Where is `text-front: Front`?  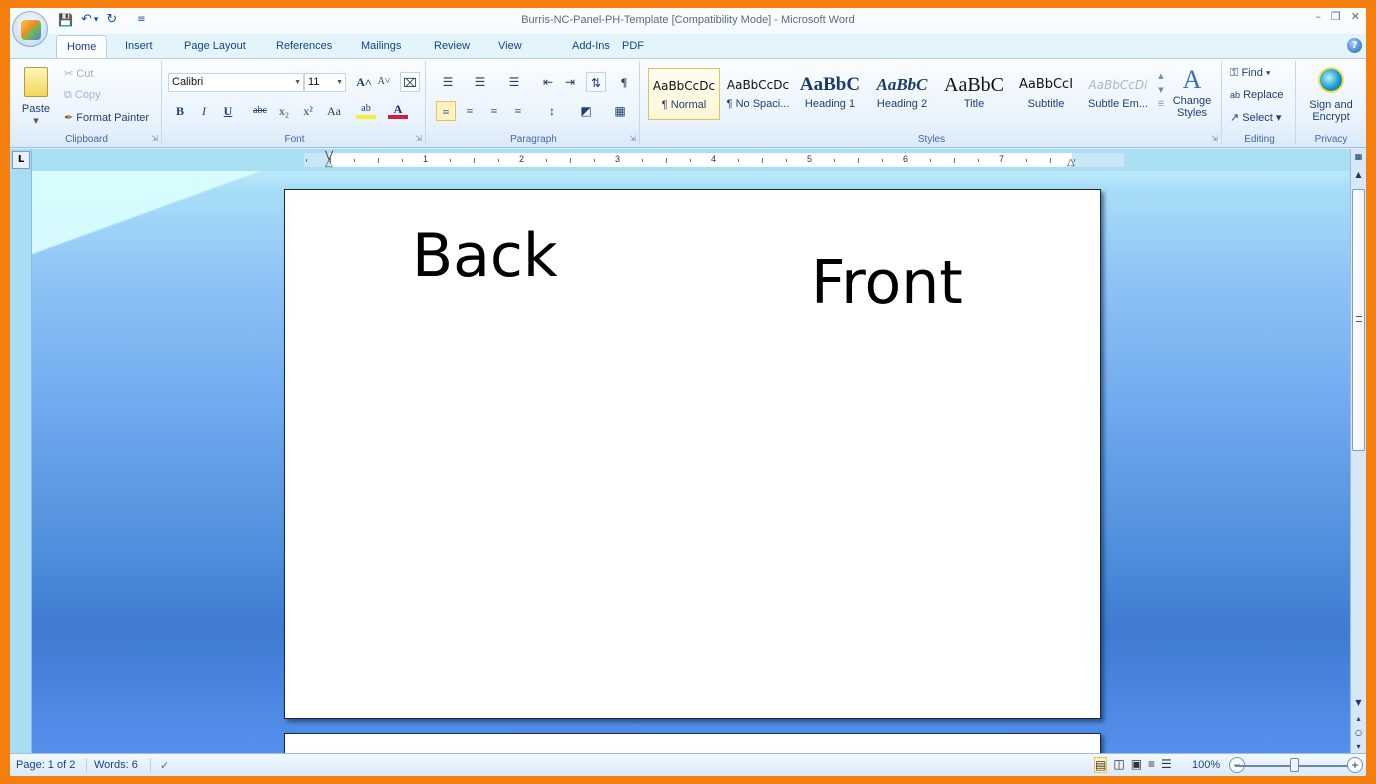
text-front: Front is located at coordinates (887, 283).